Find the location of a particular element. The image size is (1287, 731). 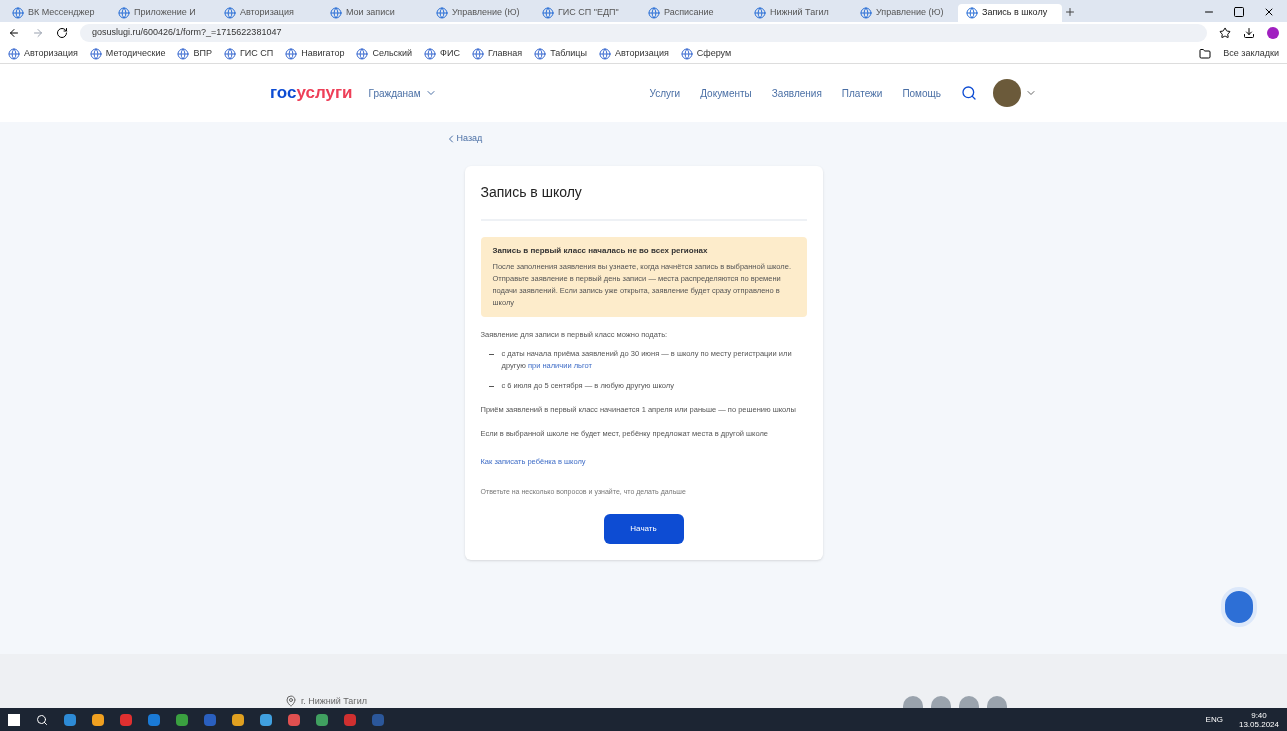

back-link: Назад is located at coordinates (623, 139).